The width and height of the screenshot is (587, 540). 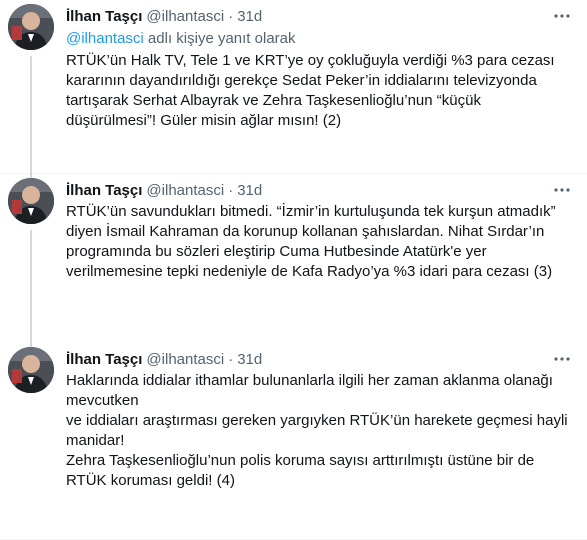 I want to click on reply-context-label: adlı kişiye yanıt olarak, so click(x=219, y=38).